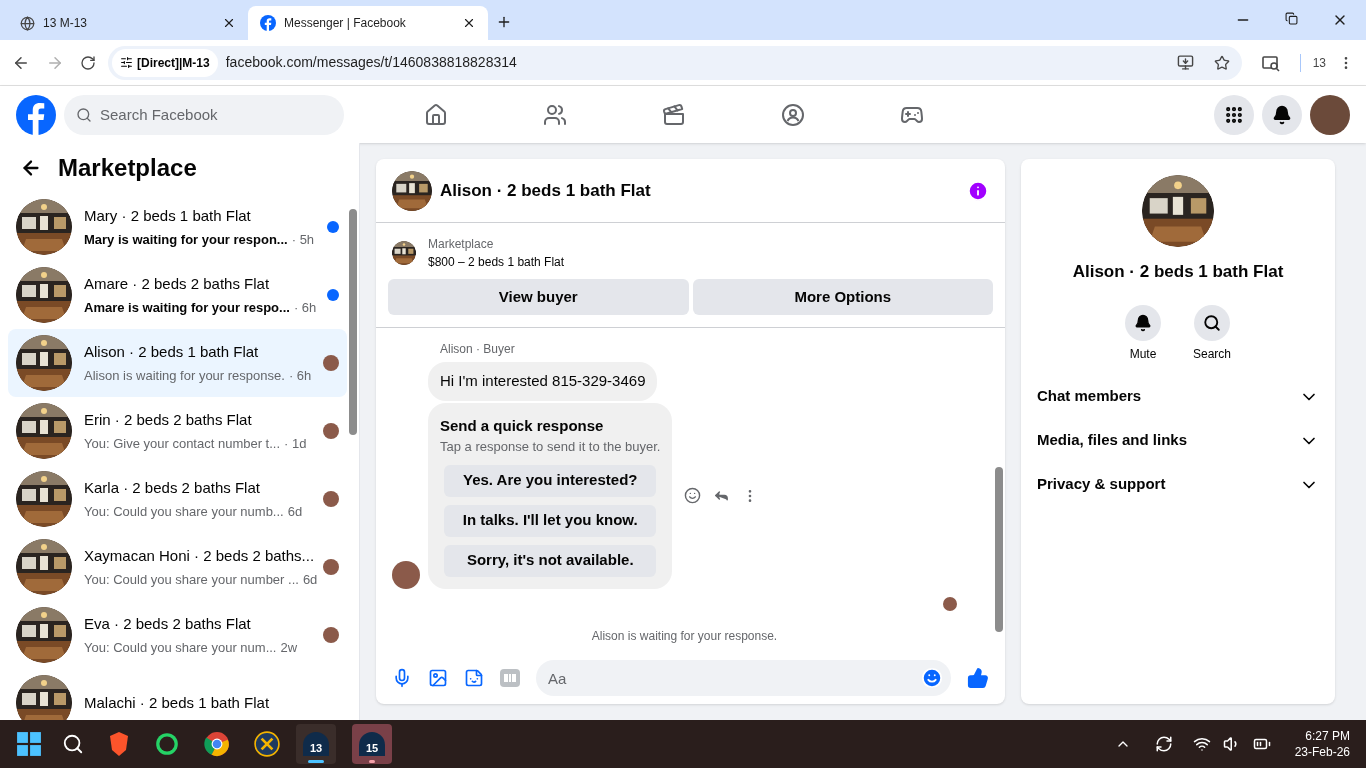 The height and width of the screenshot is (768, 1366). What do you see at coordinates (204, 114) in the screenshot?
I see `search-field: Search Facebook` at bounding box center [204, 114].